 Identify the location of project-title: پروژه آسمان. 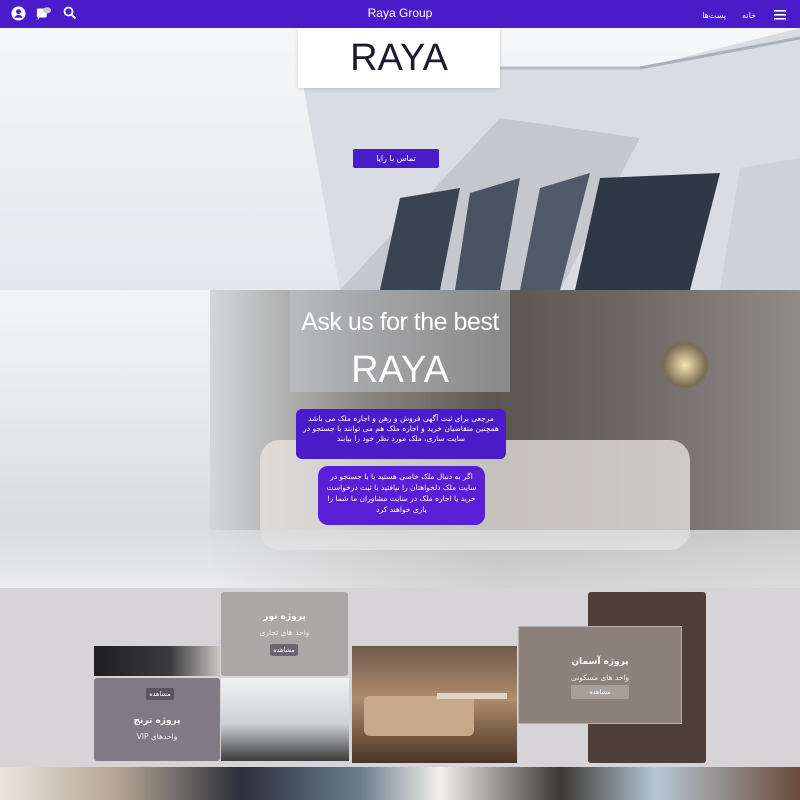
(600, 662).